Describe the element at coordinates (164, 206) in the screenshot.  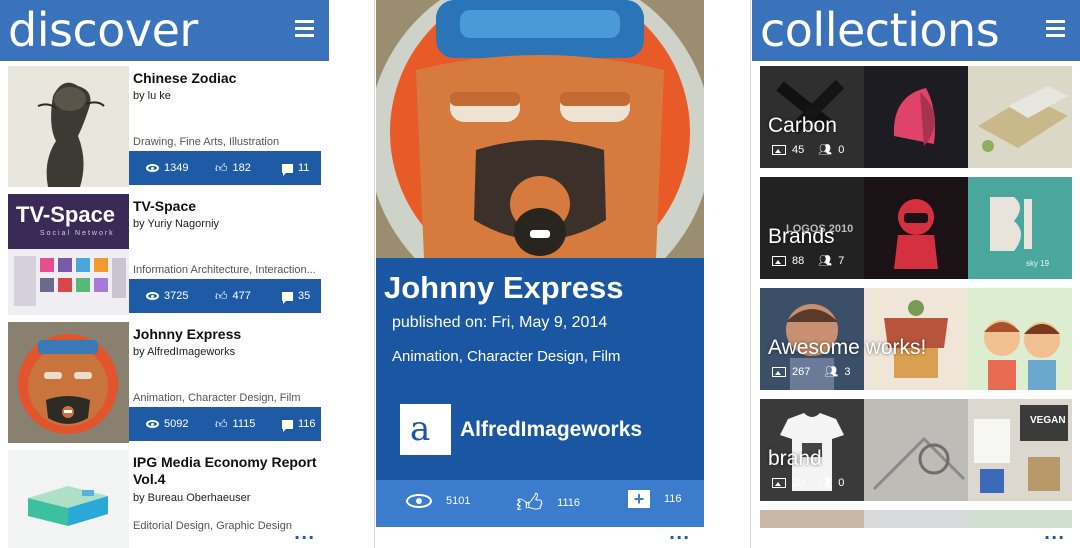
I see `item-title: TV-Space` at that location.